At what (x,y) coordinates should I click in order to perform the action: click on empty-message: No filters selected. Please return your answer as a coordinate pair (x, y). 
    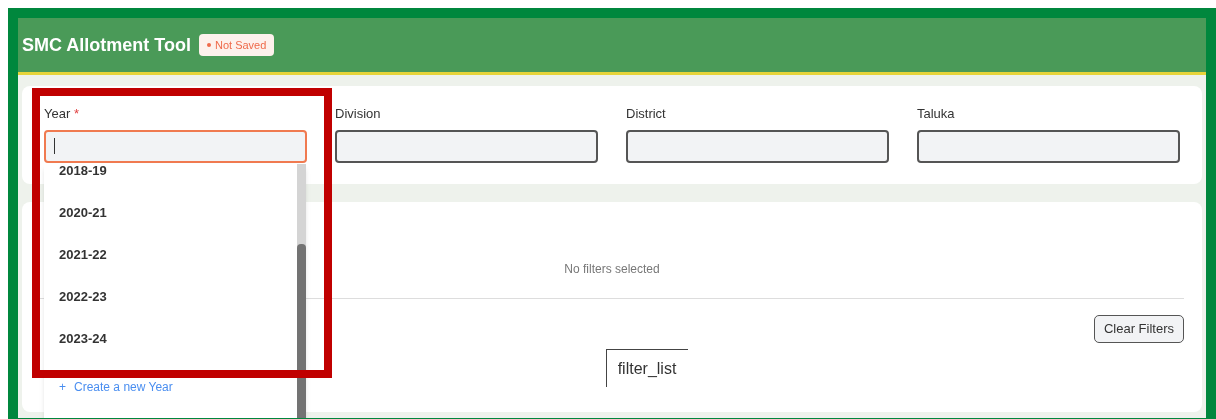
    Looking at the image, I should click on (612, 269).